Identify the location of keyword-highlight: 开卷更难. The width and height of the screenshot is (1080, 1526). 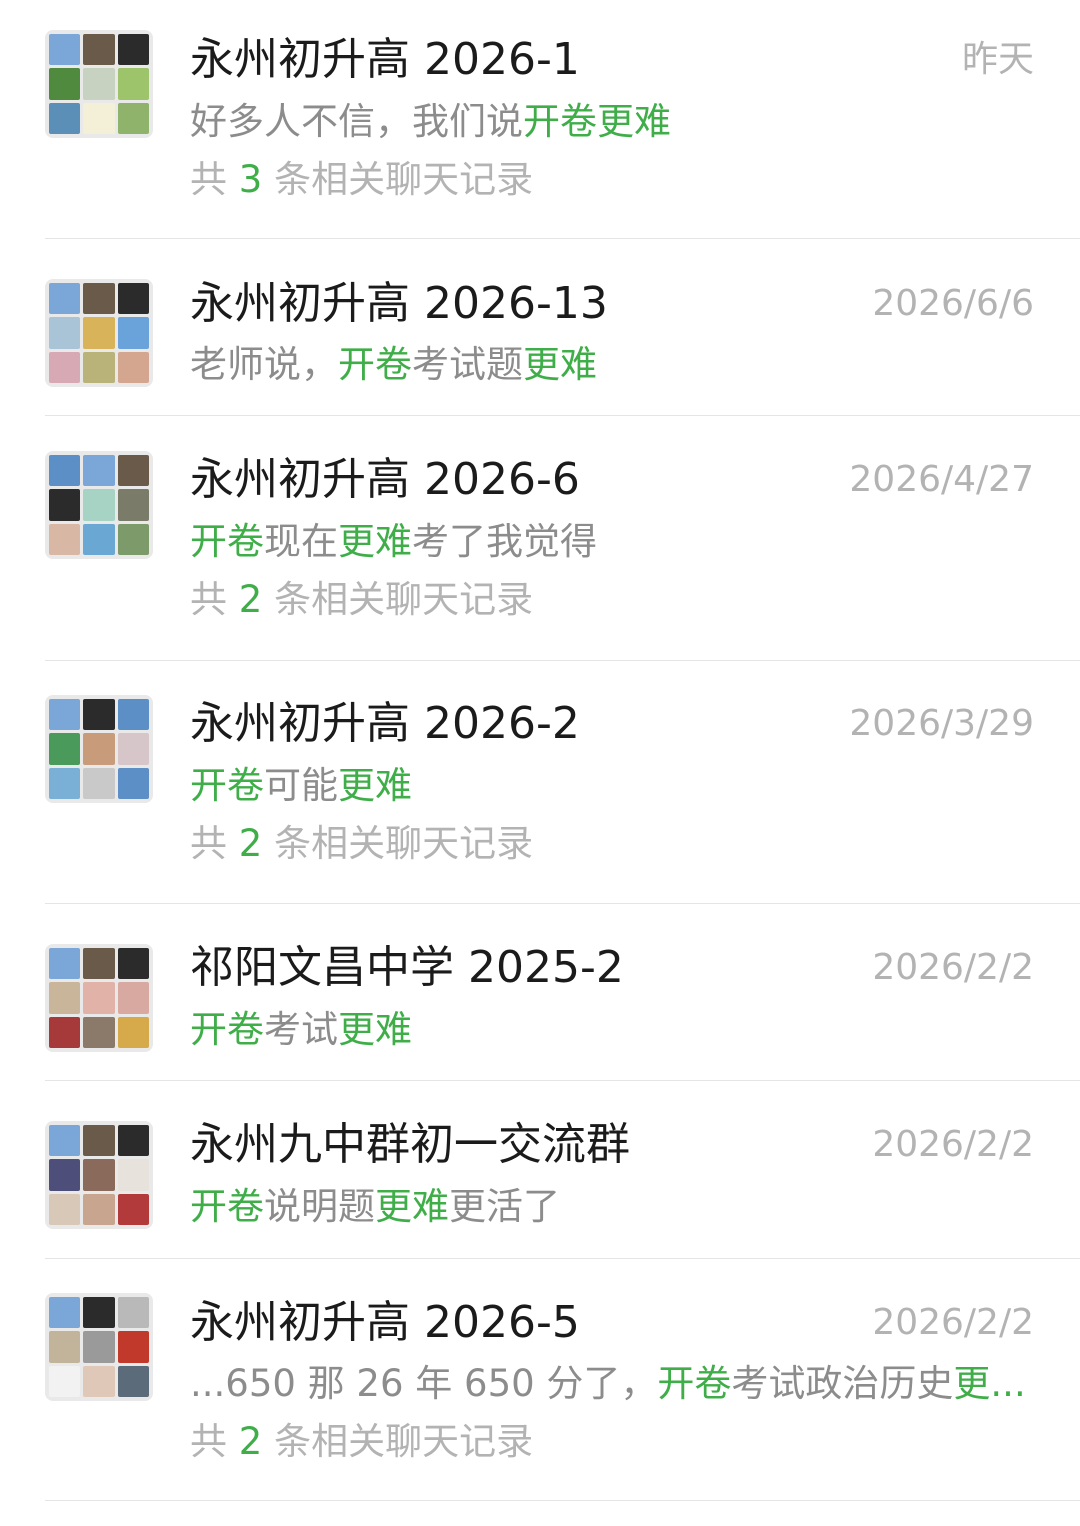
(597, 121).